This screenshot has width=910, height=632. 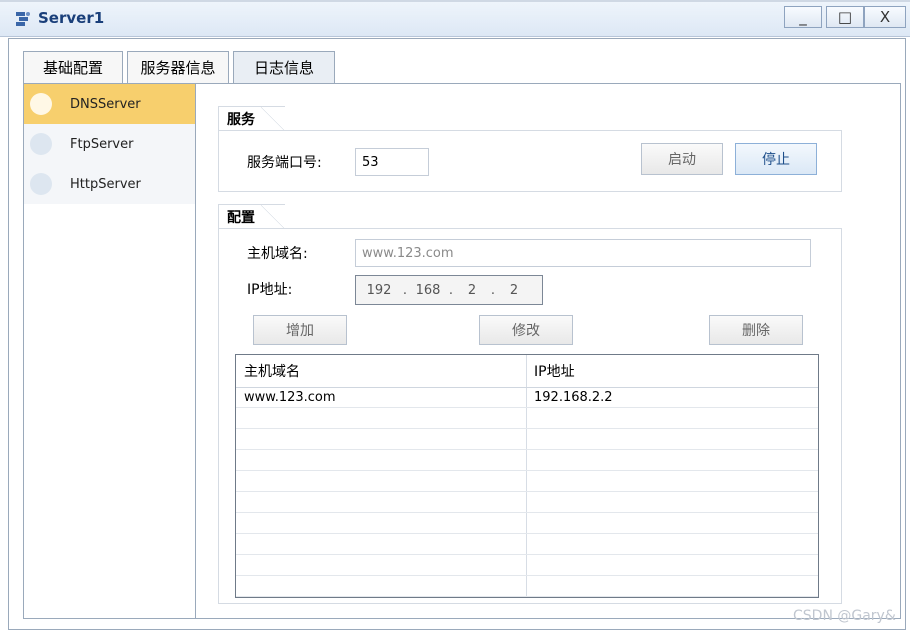 I want to click on config-group-label: 配置, so click(x=241, y=218).